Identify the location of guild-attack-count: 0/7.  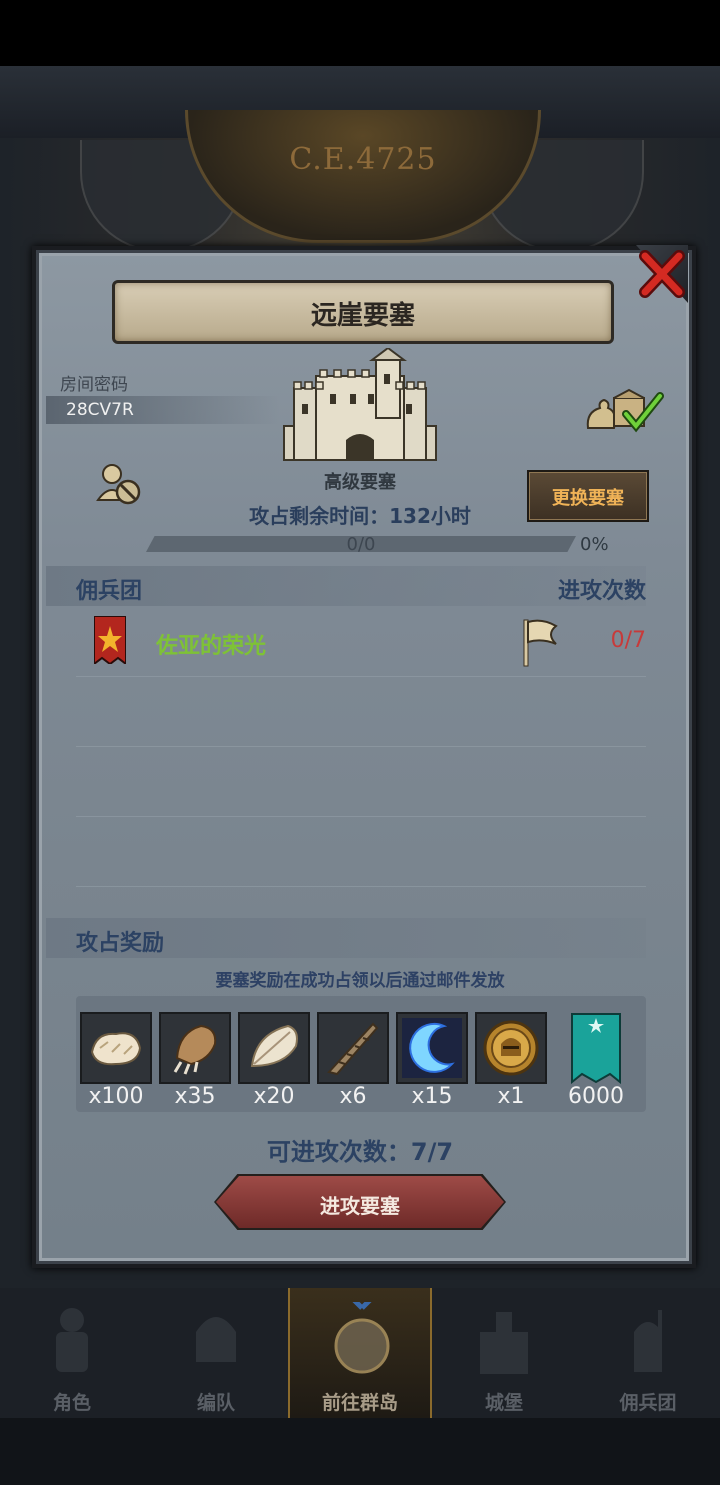
(628, 640).